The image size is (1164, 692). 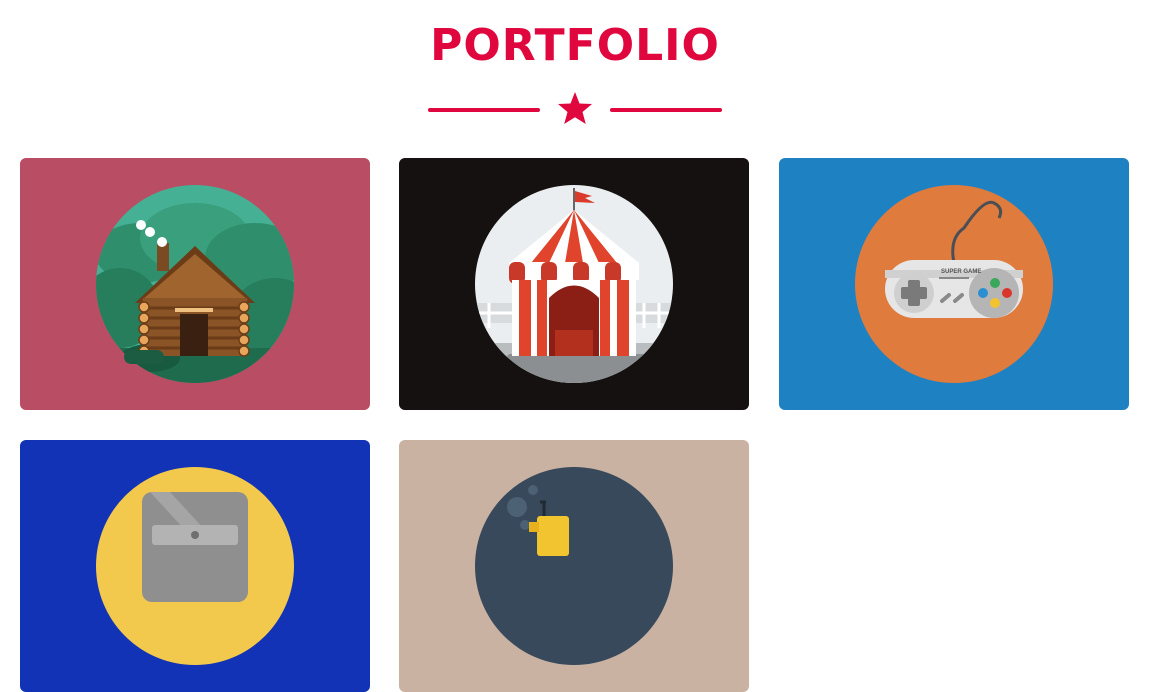 I want to click on portfolio-item-safe, so click(x=195, y=566).